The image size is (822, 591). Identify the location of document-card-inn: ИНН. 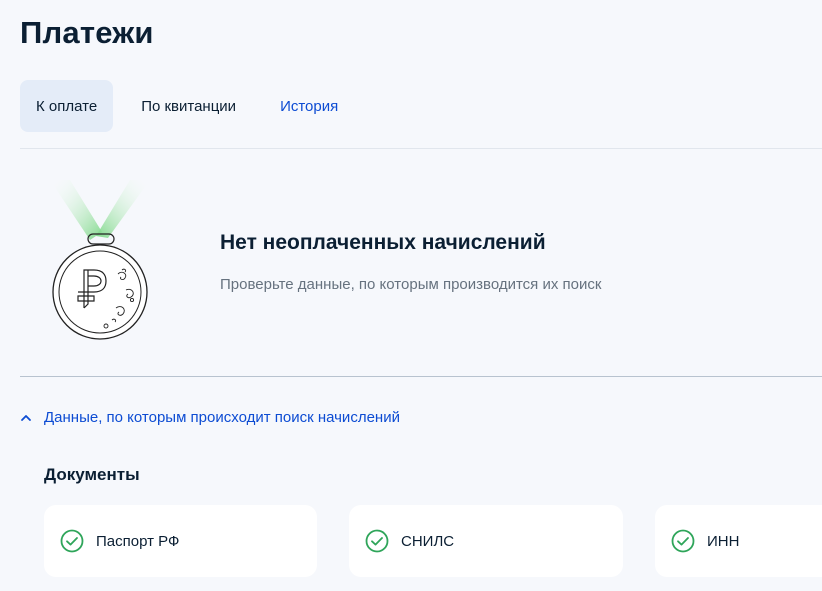
(738, 541).